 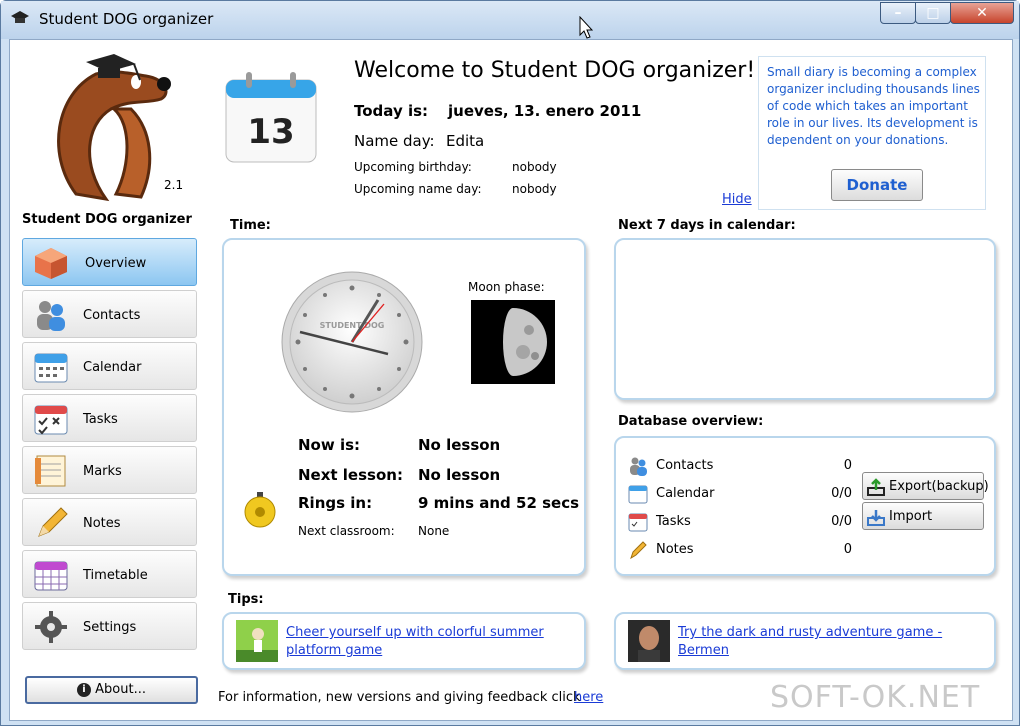 I want to click on maximize-icon: □, so click(x=933, y=13).